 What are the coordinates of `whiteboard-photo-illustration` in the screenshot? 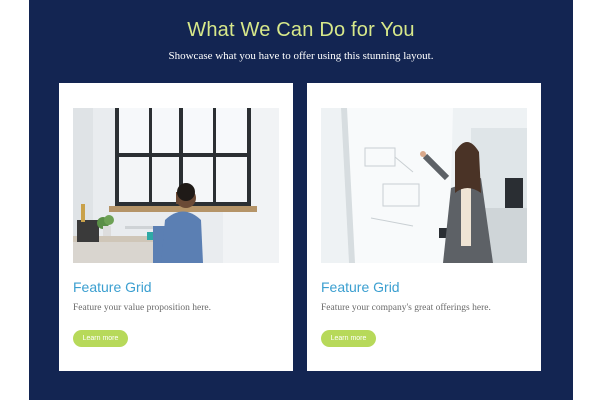 It's located at (424, 185).